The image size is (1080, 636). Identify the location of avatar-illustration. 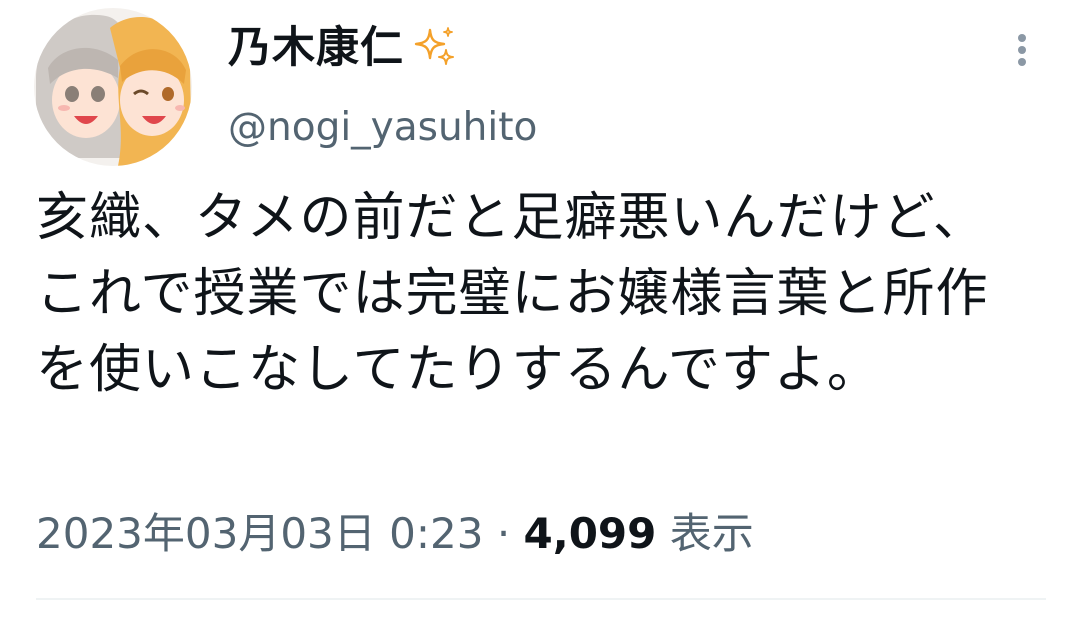
(113, 87).